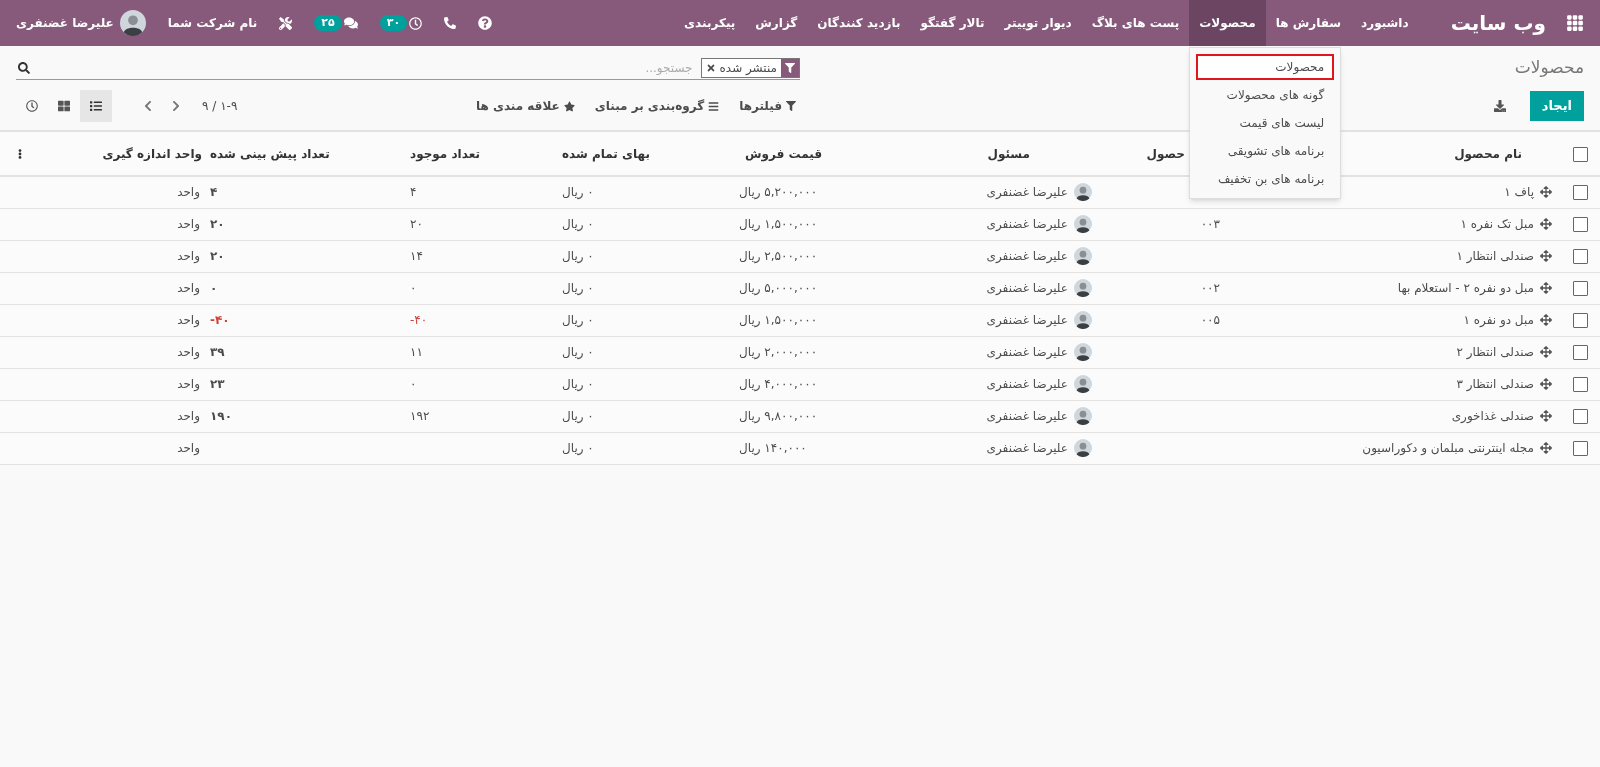  Describe the element at coordinates (776, 23) in the screenshot. I see `menu-item: گزارش` at that location.